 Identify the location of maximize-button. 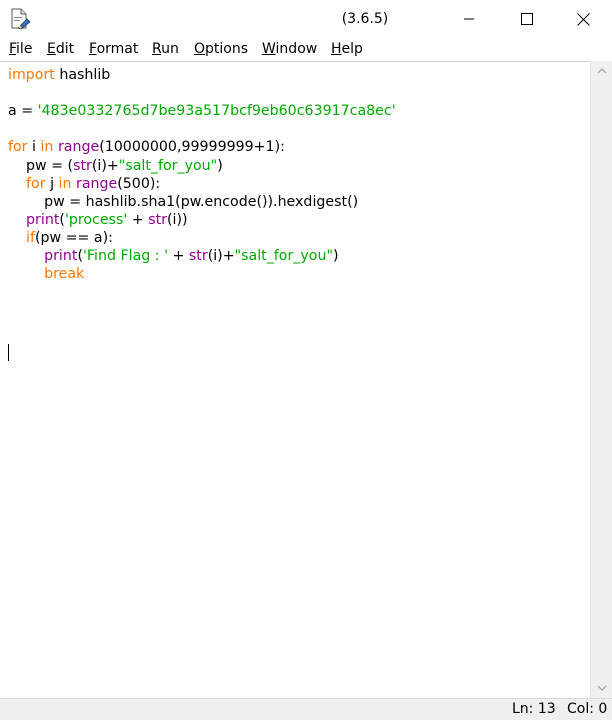
(527, 19).